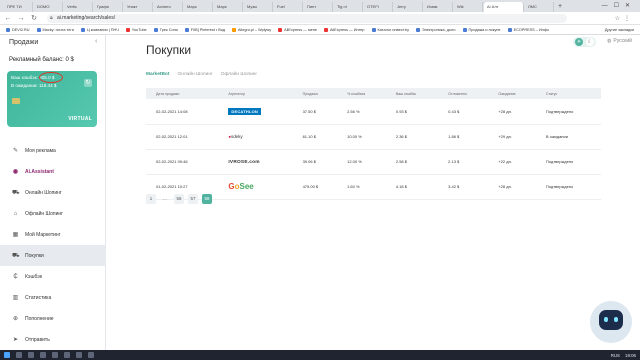 The image size is (640, 360). I want to click on clock: 19:06, so click(630, 355).